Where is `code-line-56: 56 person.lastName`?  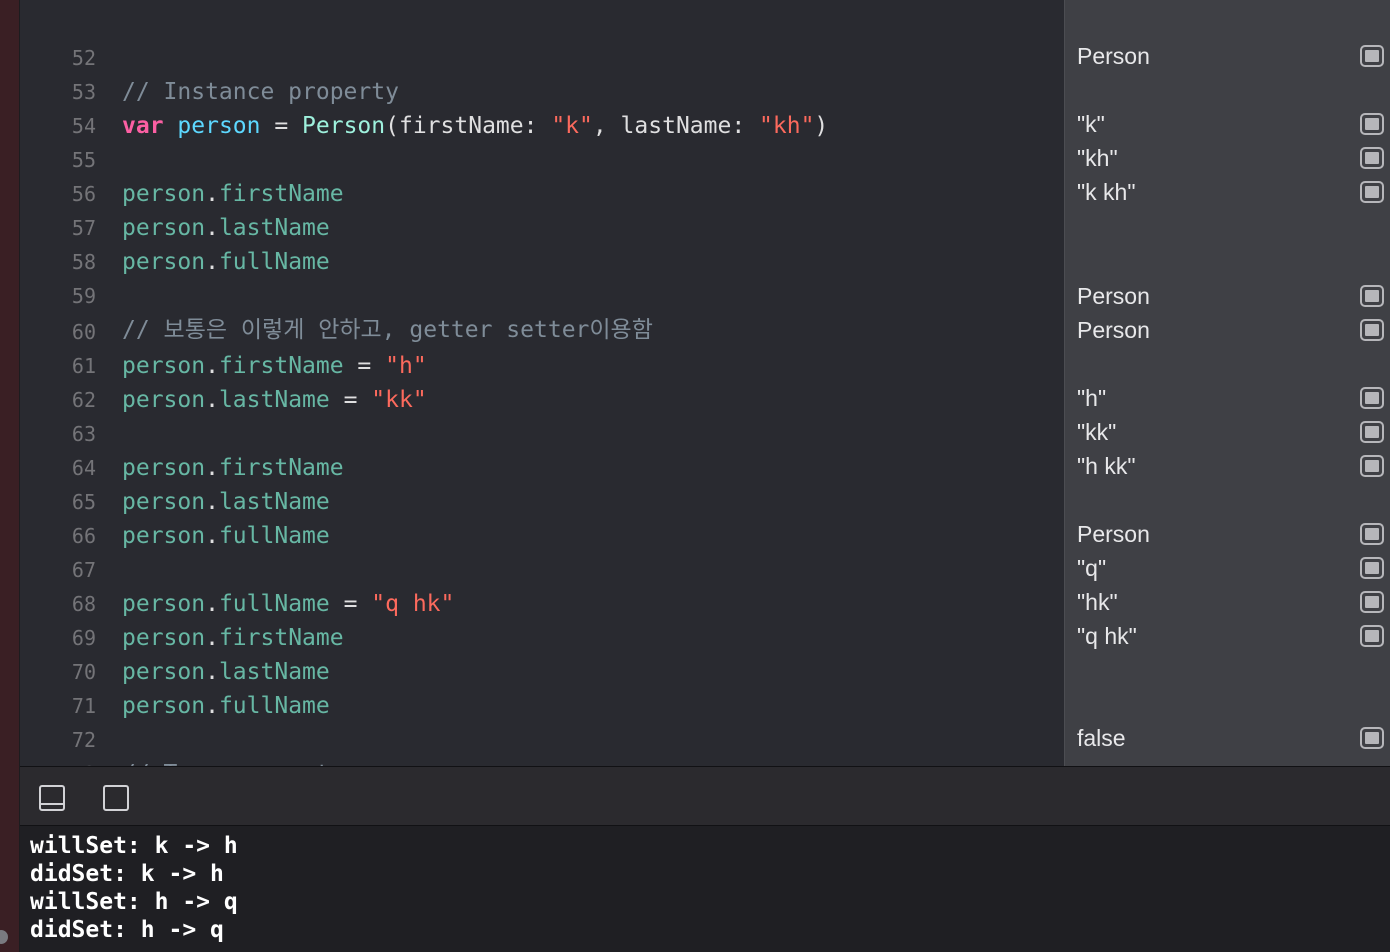
code-line-56: 56 person.lastName is located at coordinates (542, 192).